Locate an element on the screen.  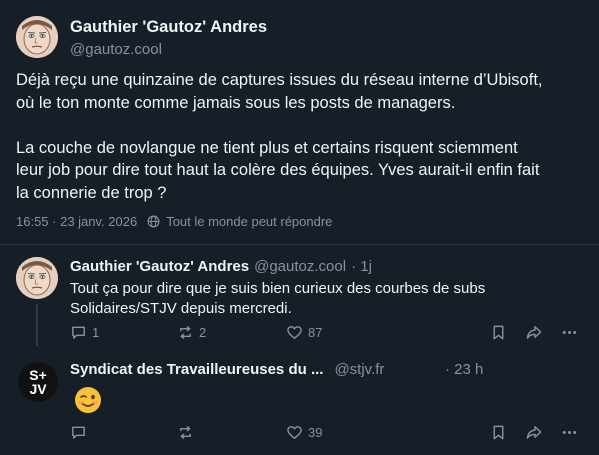
reply-count: 1 is located at coordinates (96, 332).